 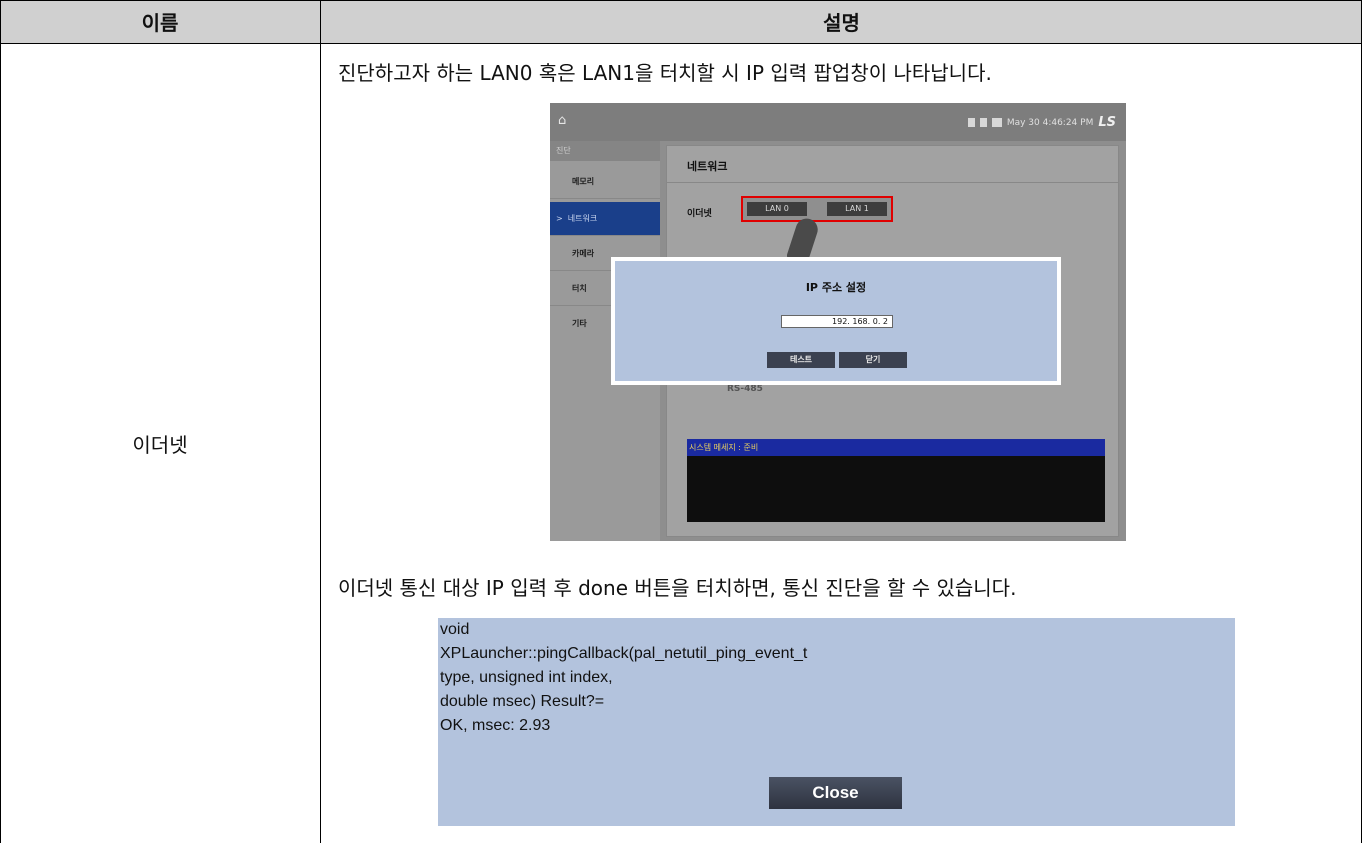 I want to click on sidebar-item-network-label: 네트워크, so click(x=582, y=218).